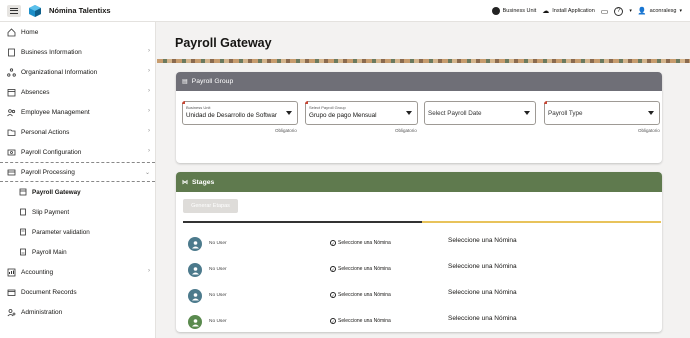 Image resolution: width=690 pixels, height=338 pixels. What do you see at coordinates (37, 272) in the screenshot?
I see `sidebar-item-label: Accounting` at bounding box center [37, 272].